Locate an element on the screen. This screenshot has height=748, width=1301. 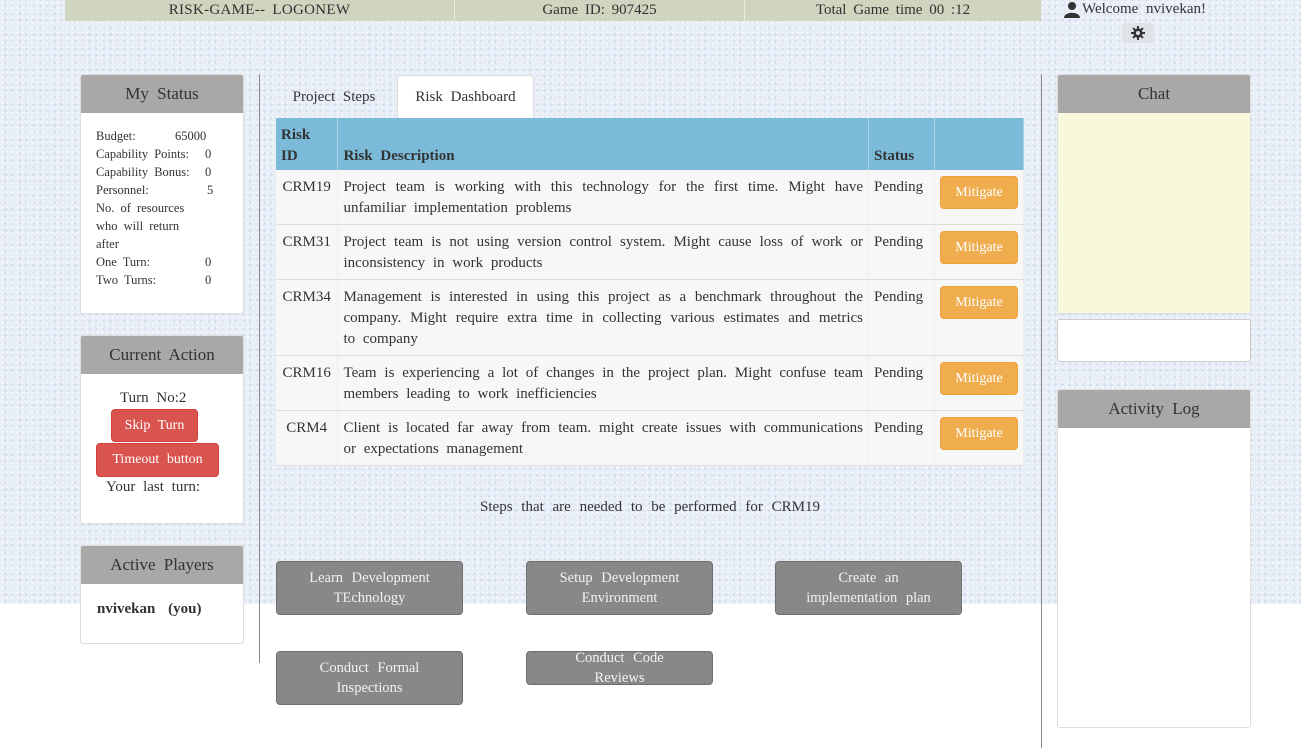
step-button-learn-technology: Learn Development TEchnology is located at coordinates (369, 588).